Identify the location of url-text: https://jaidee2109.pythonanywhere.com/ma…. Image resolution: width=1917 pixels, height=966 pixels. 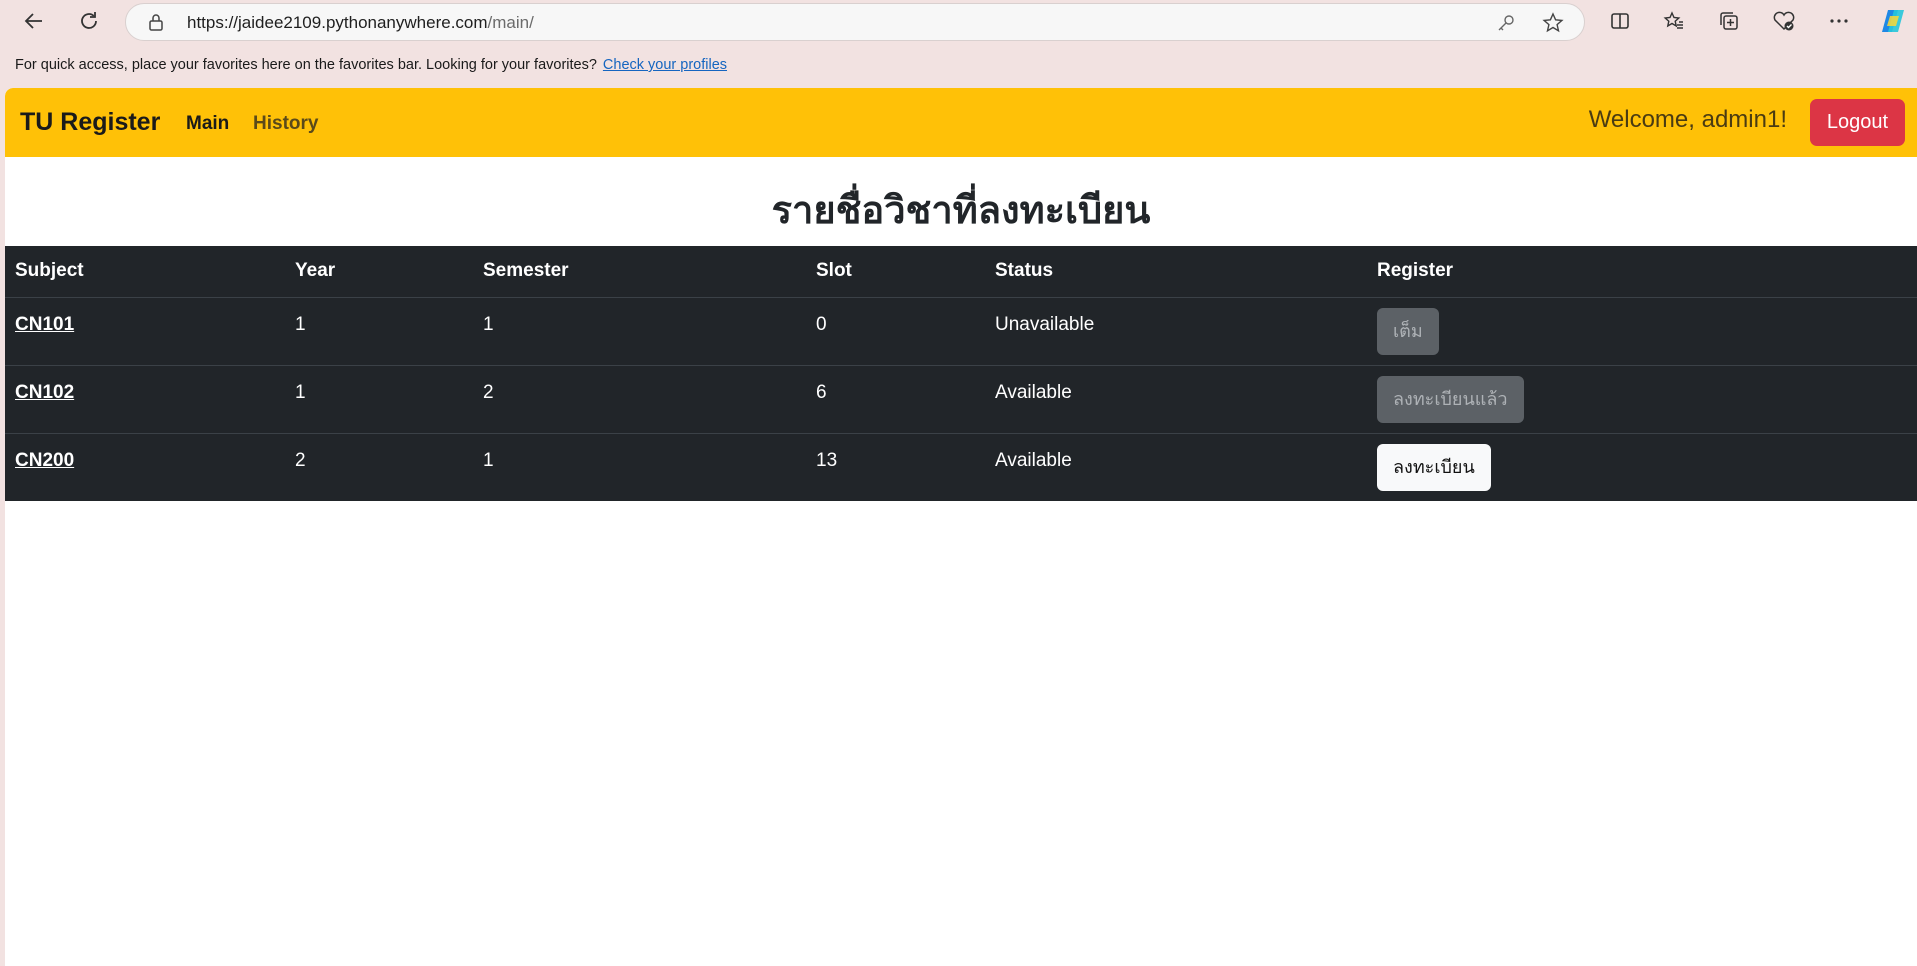
(360, 23).